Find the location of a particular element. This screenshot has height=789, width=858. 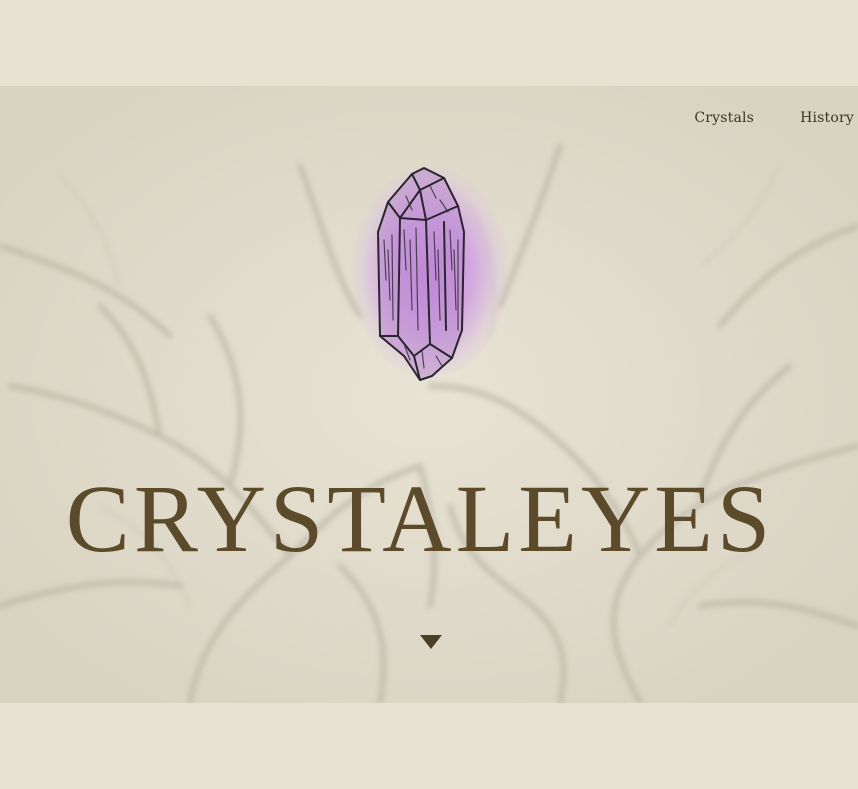

triangle-down-icon is located at coordinates (431, 642).